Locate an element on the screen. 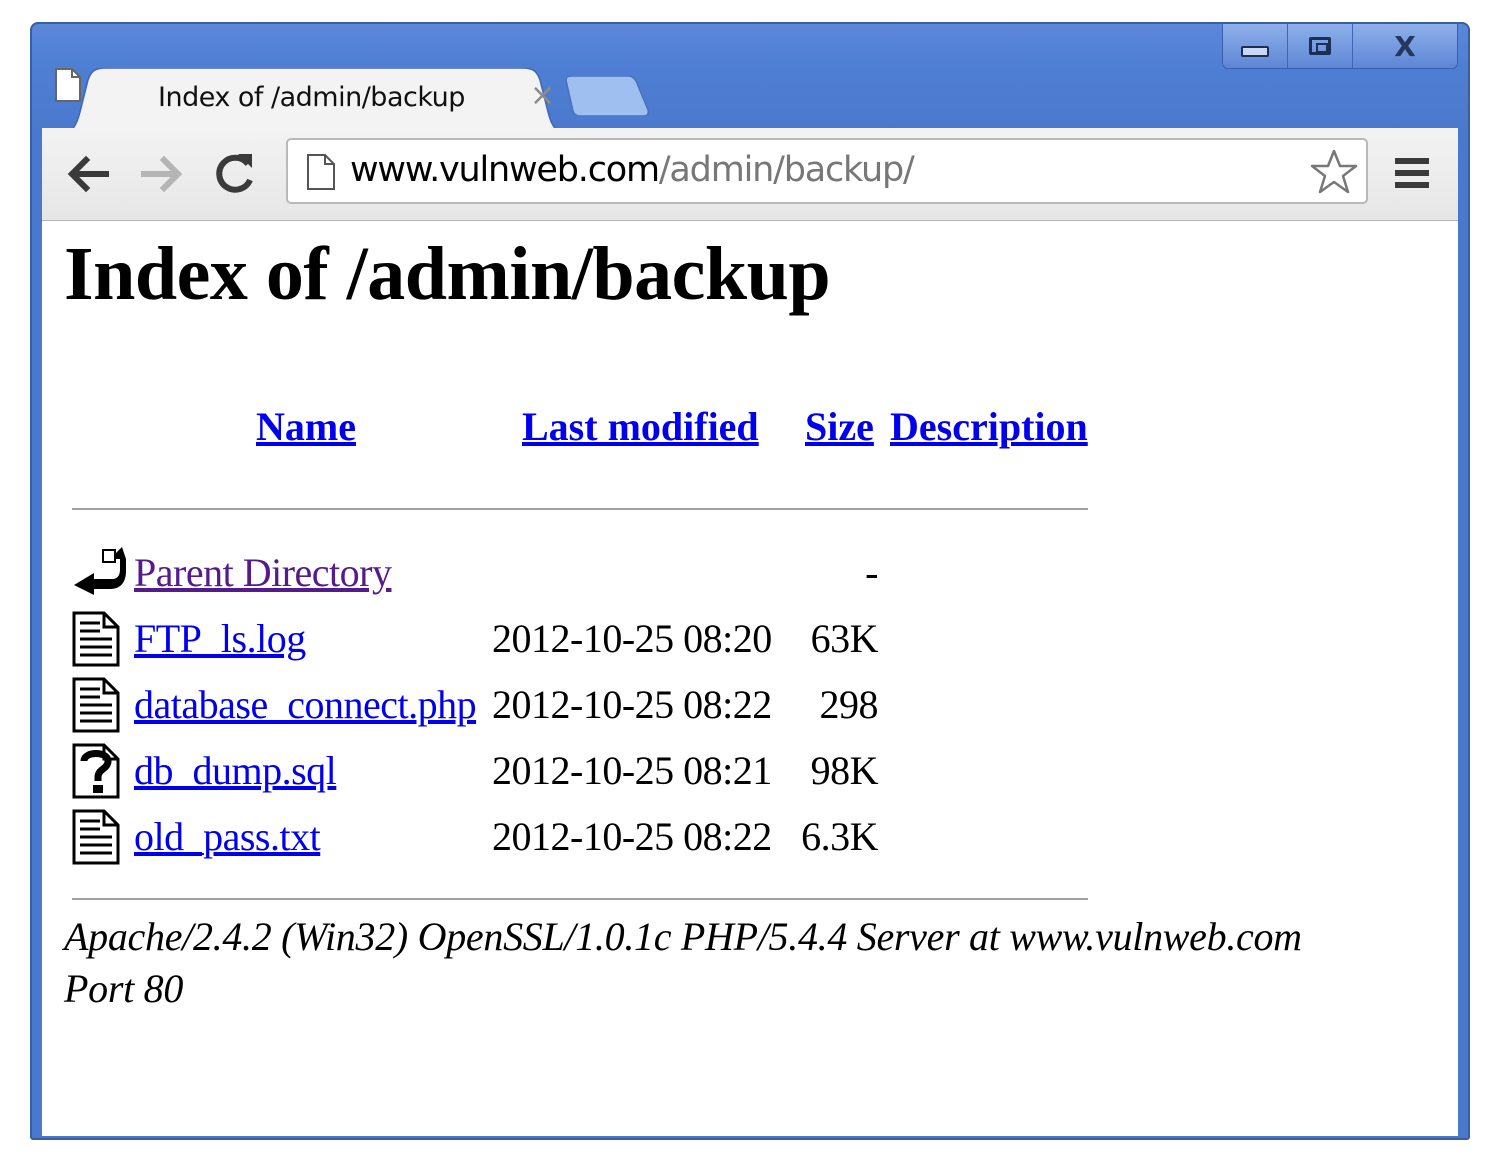  list-item: old_pass.txt 2012-10-25 08:22 6.3K is located at coordinates (592, 839).